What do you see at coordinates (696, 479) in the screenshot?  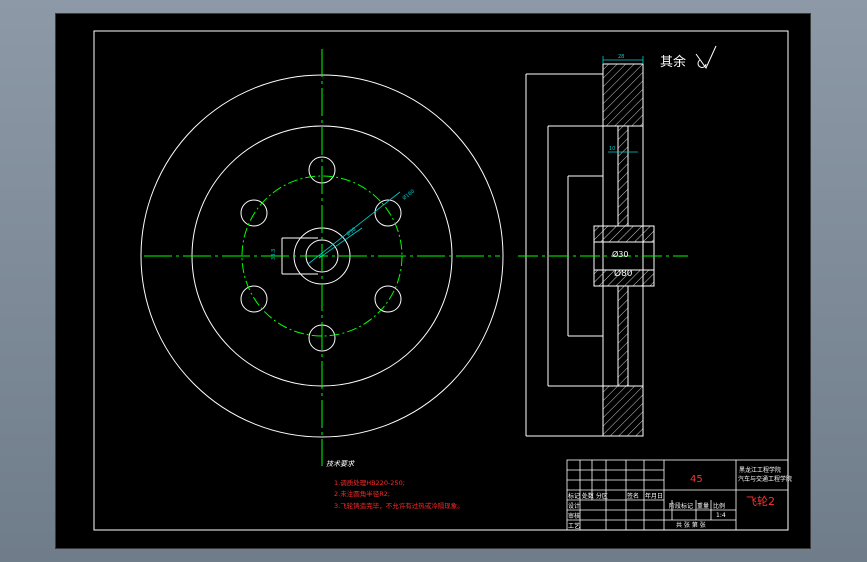 I see `material-label: 45` at bounding box center [696, 479].